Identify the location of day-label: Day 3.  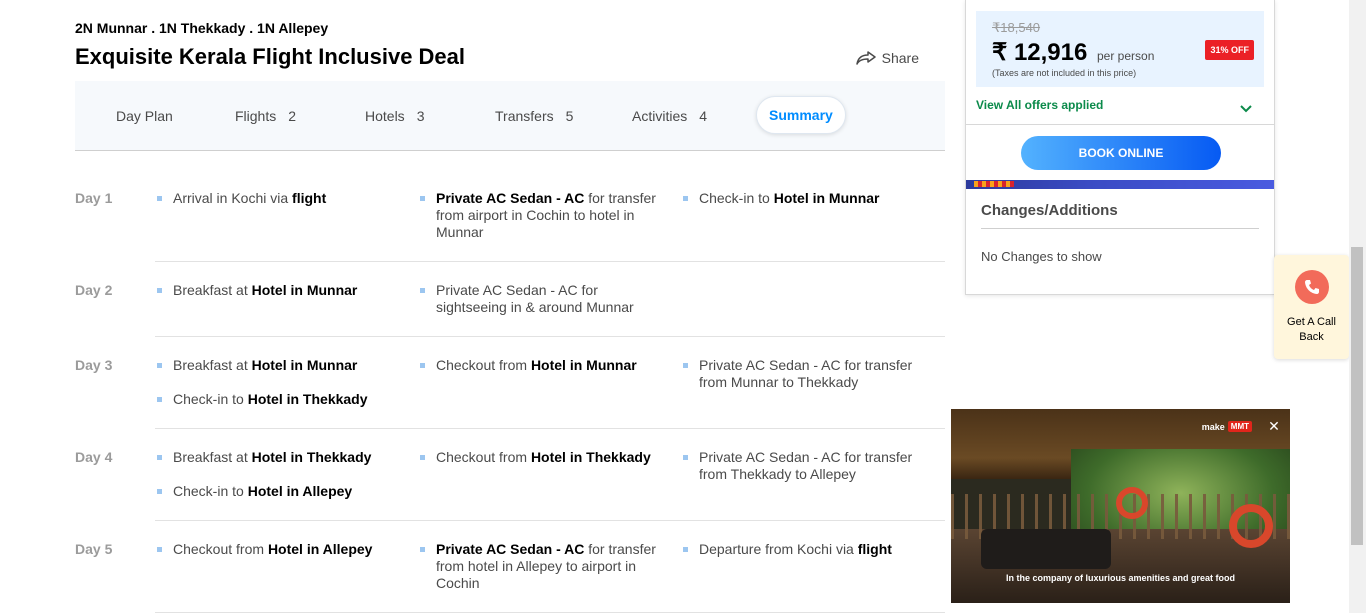
(94, 365).